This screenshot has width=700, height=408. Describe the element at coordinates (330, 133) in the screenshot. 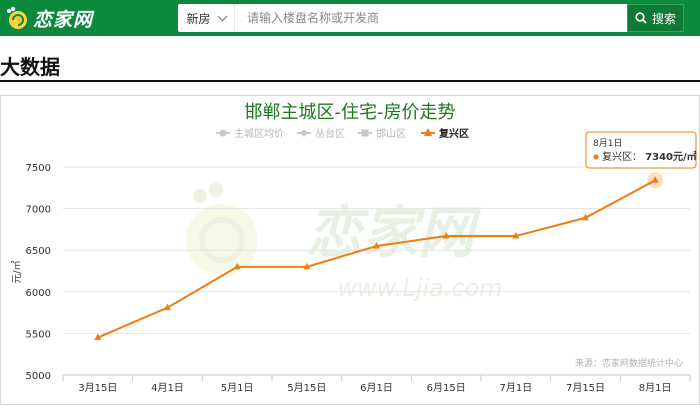

I see `legend-label: 丛台区` at that location.